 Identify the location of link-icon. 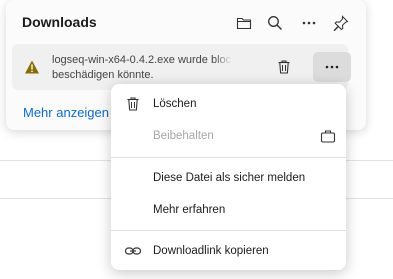
(133, 251).